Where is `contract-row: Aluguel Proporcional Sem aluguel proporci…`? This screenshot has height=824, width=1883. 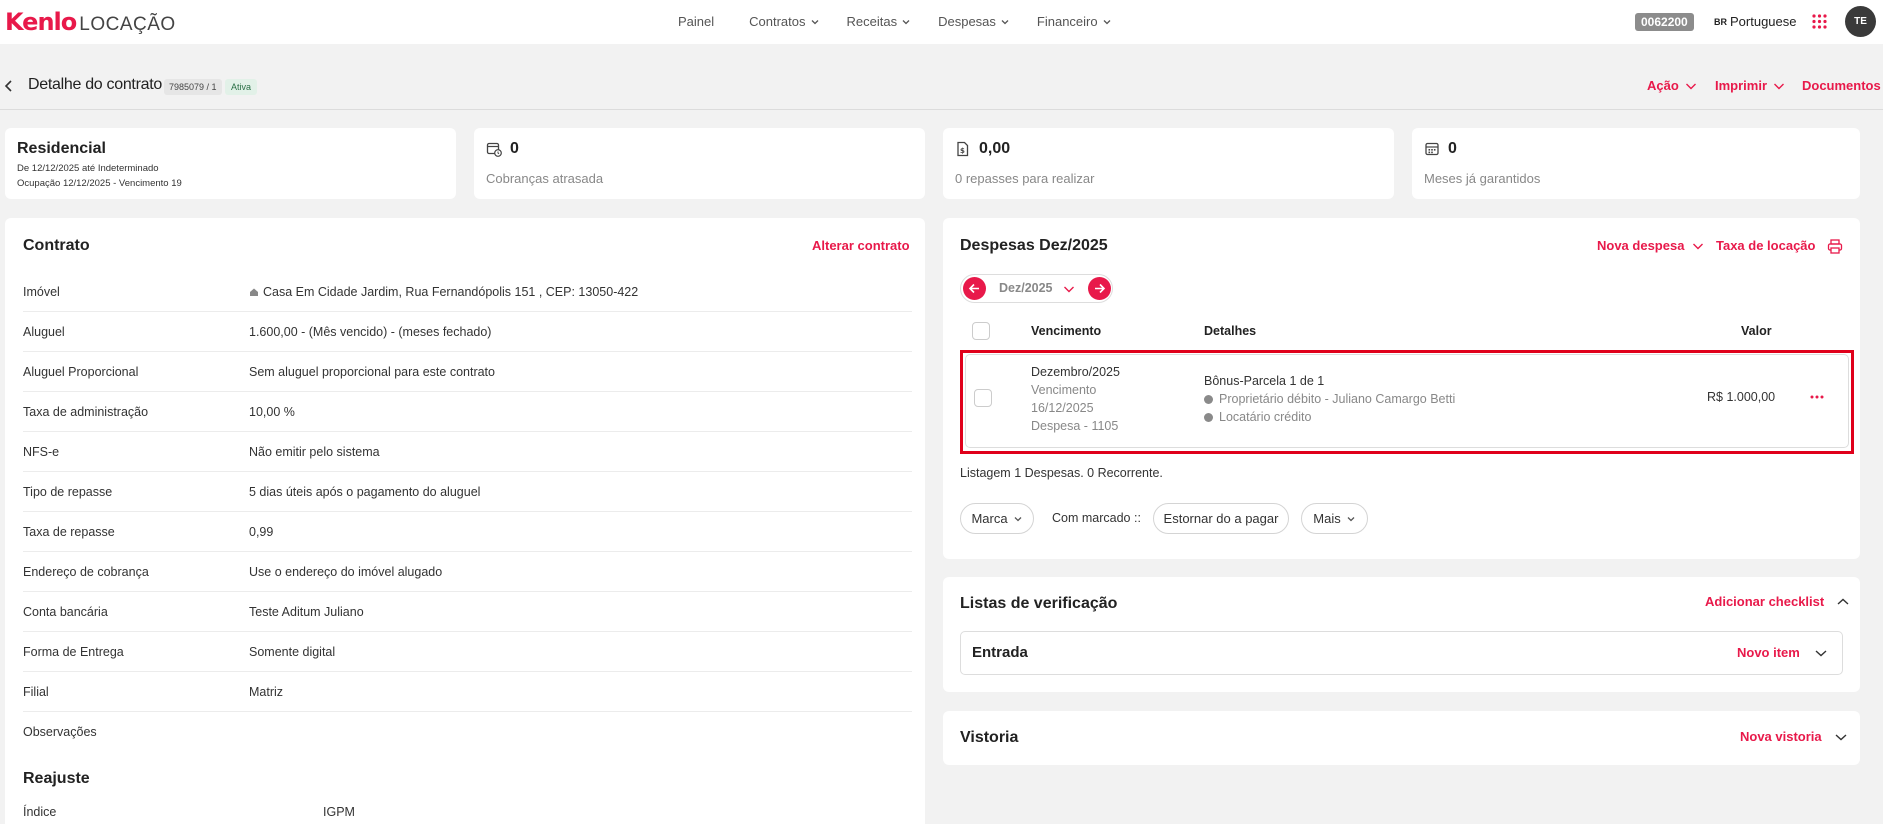
contract-row: Aluguel Proporcional Sem aluguel proporci… is located at coordinates (467, 372).